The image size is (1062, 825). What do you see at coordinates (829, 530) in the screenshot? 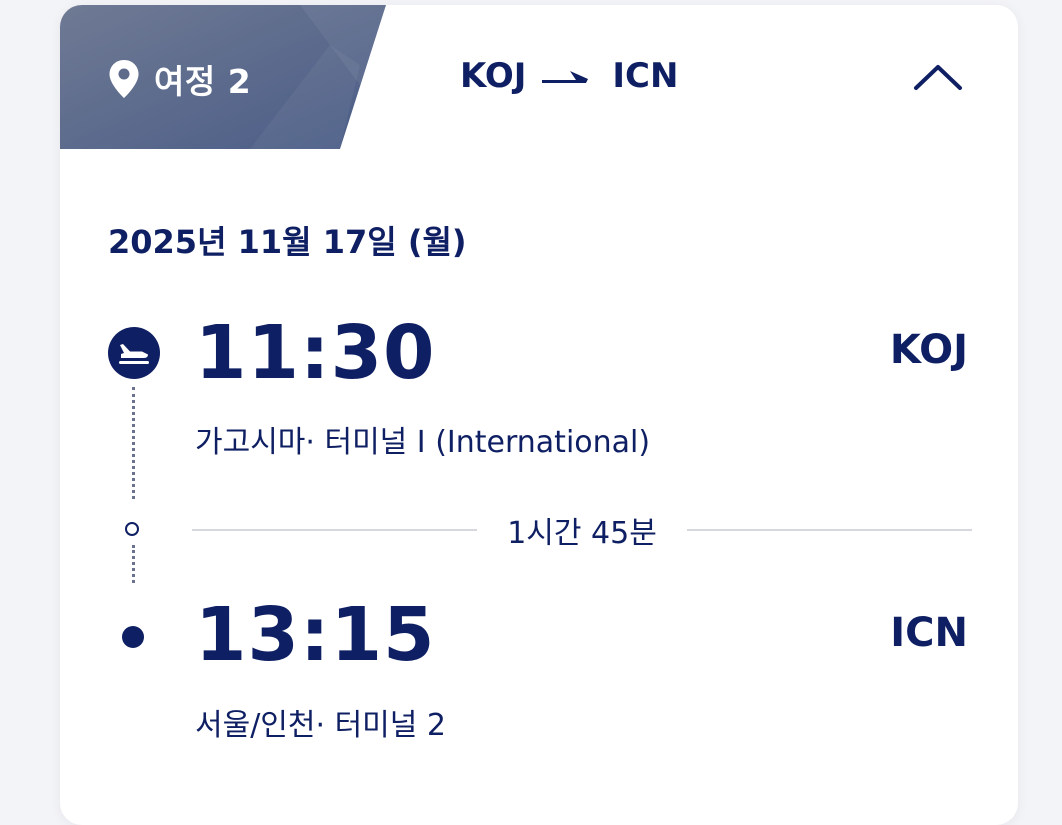
I see `duration-divider-right` at bounding box center [829, 530].